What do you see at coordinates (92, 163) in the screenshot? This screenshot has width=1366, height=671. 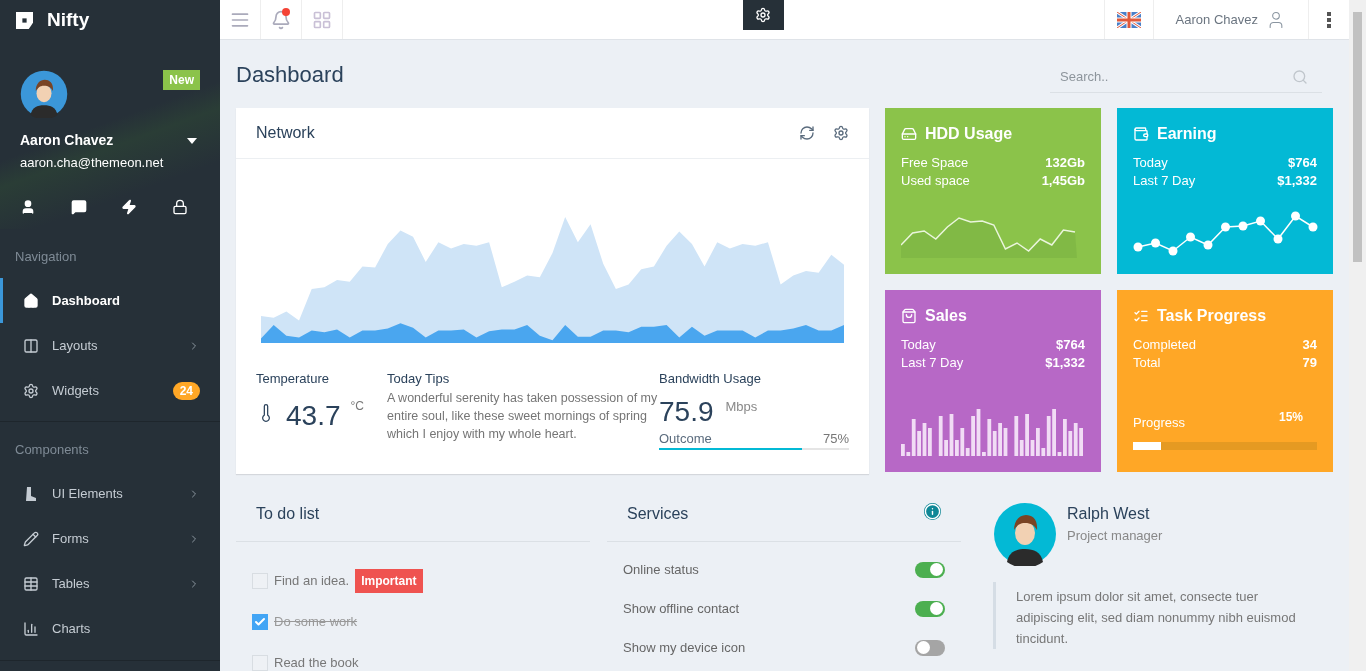 I see `profile-email: aaron.cha@themeon.net` at bounding box center [92, 163].